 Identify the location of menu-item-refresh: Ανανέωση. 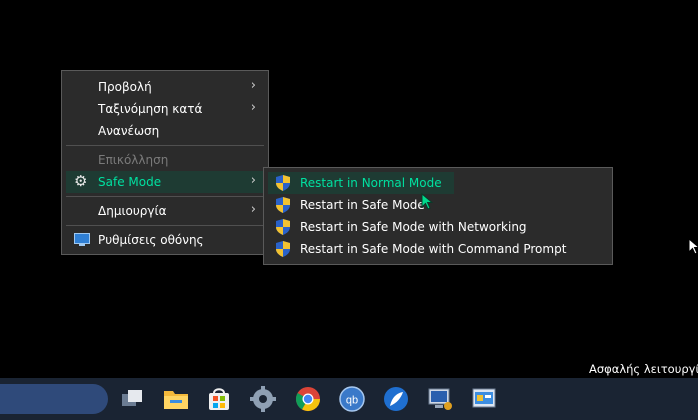
(165, 131).